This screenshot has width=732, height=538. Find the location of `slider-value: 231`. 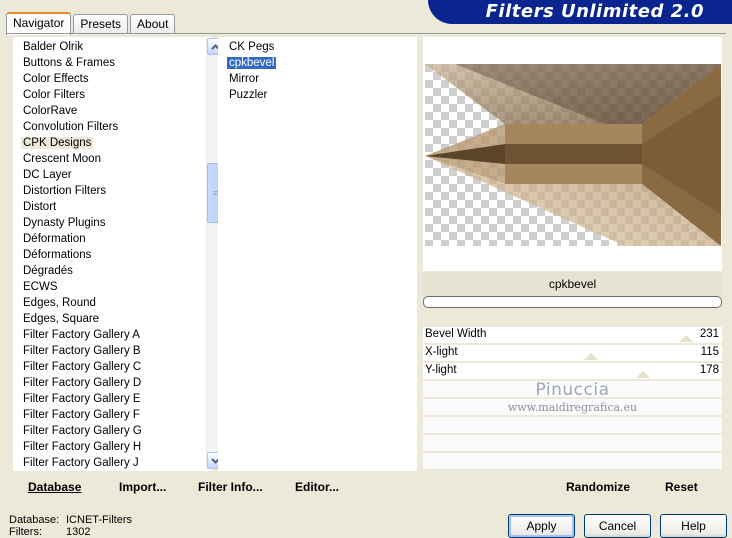

slider-value: 231 is located at coordinates (709, 334).